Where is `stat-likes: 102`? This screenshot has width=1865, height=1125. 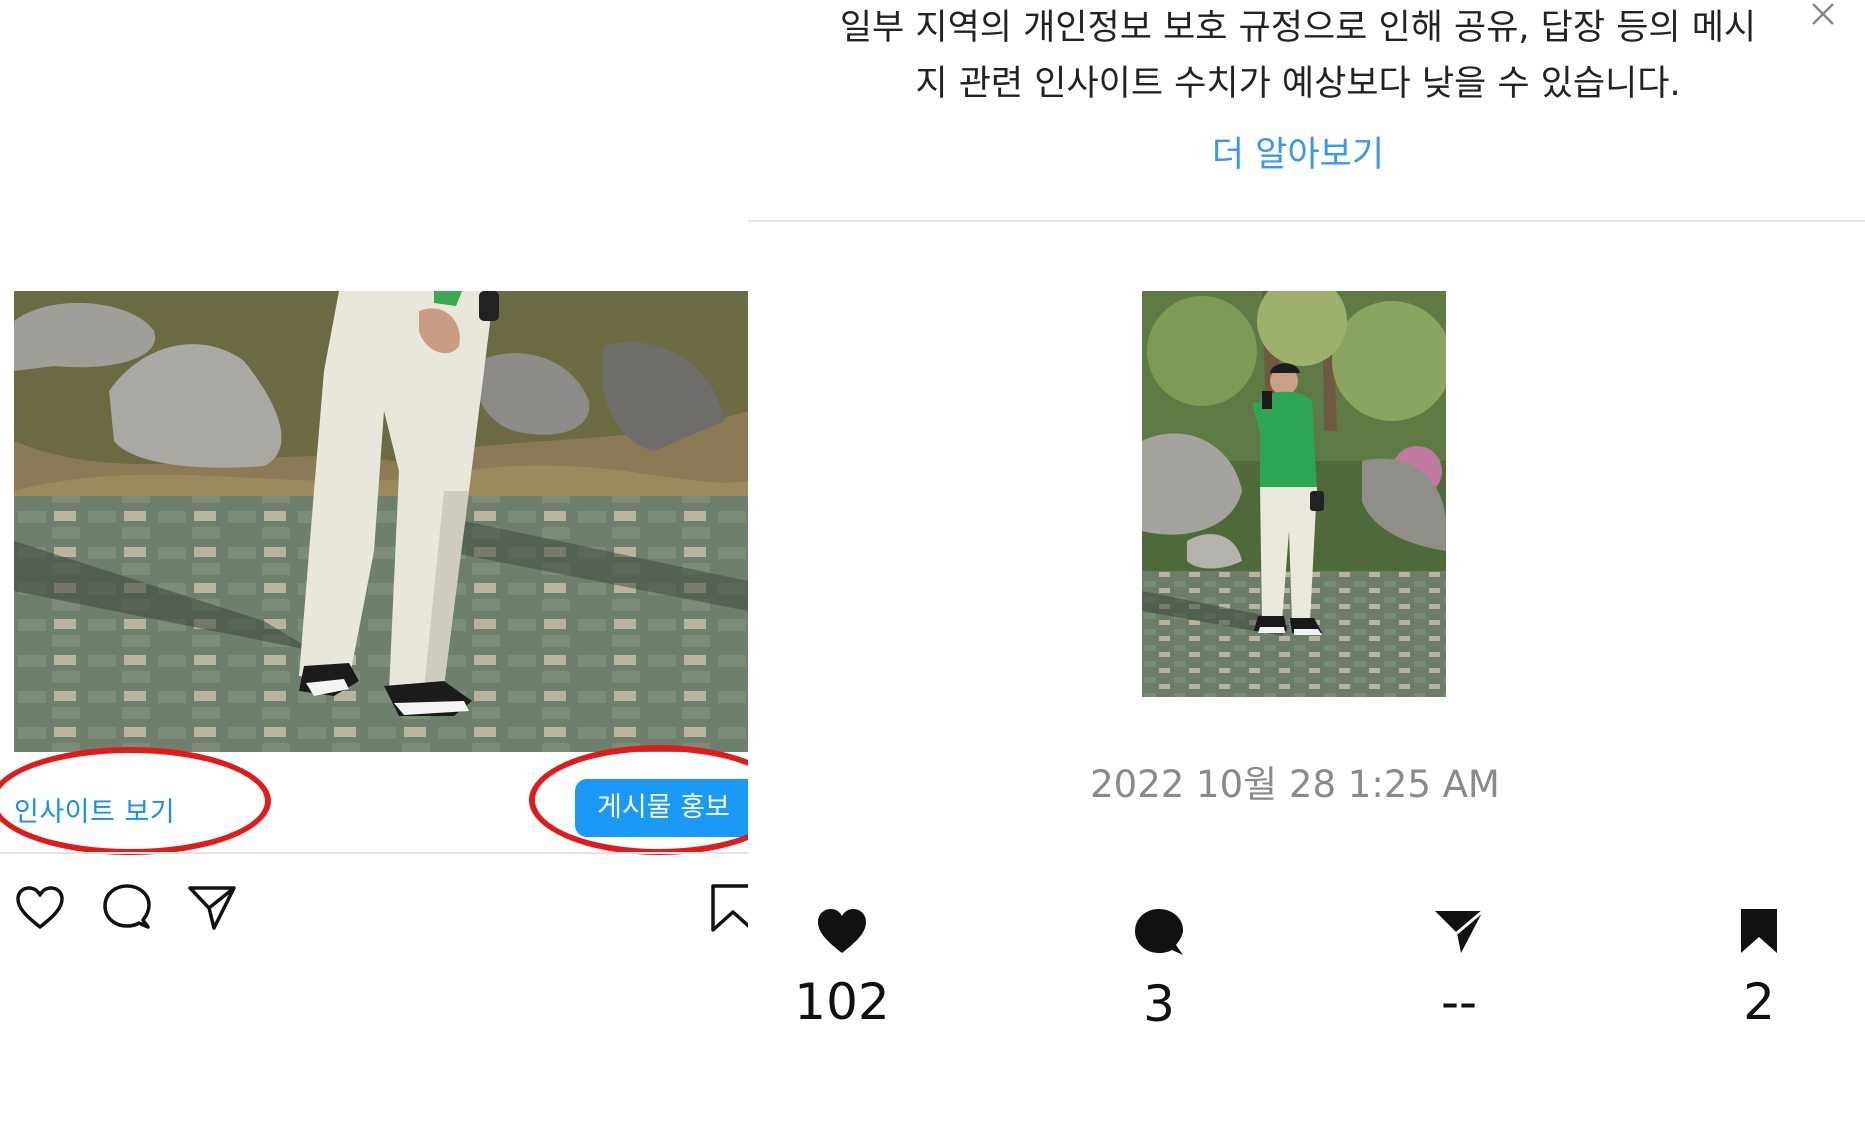 stat-likes: 102 is located at coordinates (842, 968).